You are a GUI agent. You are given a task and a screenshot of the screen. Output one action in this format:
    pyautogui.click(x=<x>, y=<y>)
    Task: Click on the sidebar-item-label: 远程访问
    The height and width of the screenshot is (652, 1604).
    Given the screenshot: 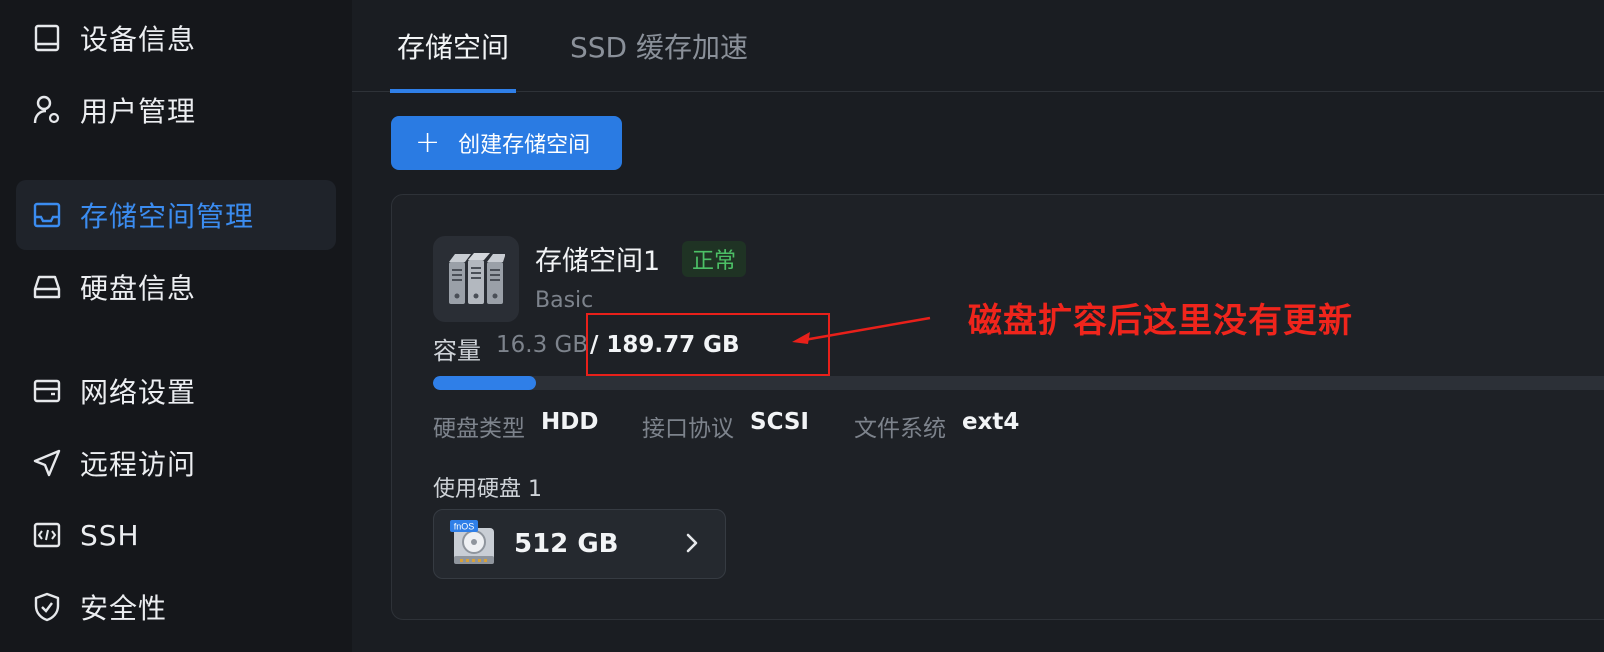 What is the action you would take?
    pyautogui.click(x=138, y=464)
    